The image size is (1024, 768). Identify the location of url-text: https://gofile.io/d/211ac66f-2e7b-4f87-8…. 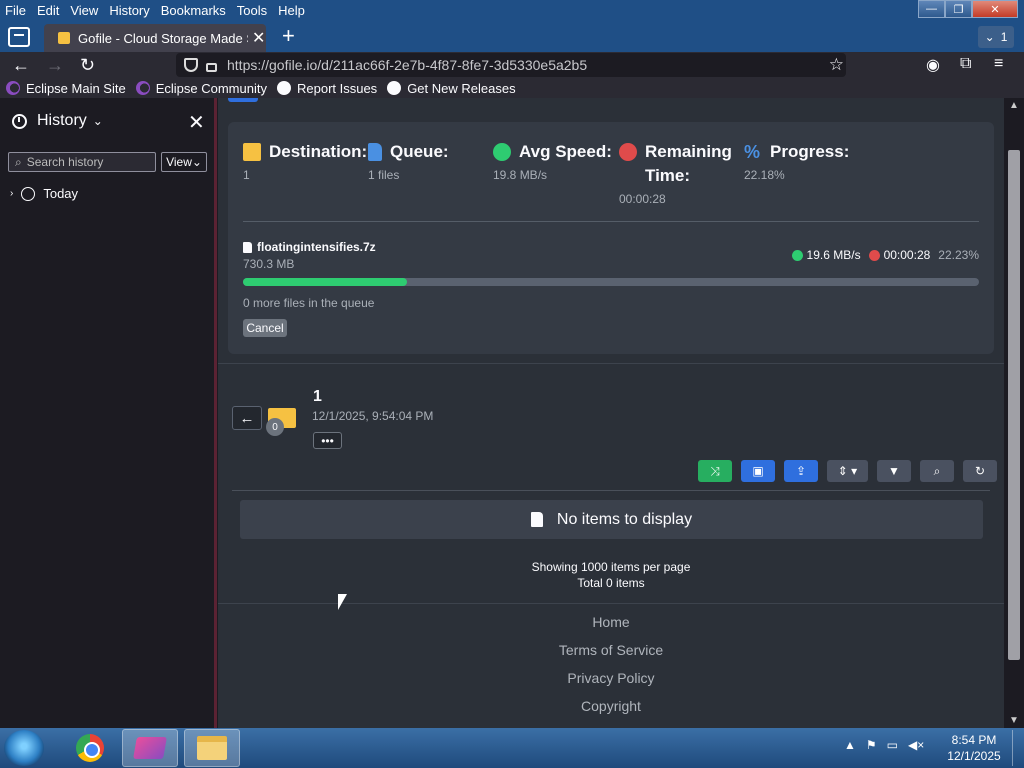
(407, 65).